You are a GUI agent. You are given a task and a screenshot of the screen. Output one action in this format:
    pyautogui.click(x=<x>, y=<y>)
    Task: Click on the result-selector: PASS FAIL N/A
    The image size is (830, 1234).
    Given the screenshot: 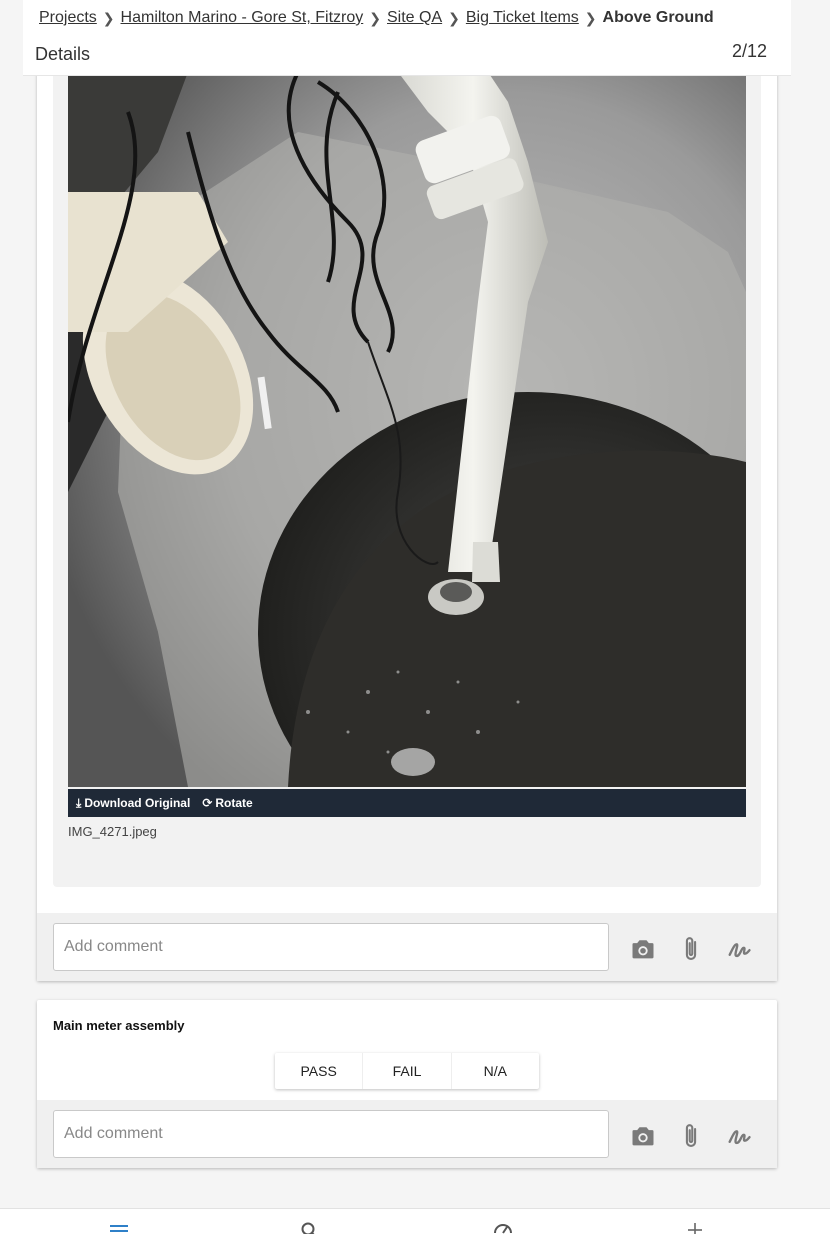 What is the action you would take?
    pyautogui.click(x=407, y=1071)
    